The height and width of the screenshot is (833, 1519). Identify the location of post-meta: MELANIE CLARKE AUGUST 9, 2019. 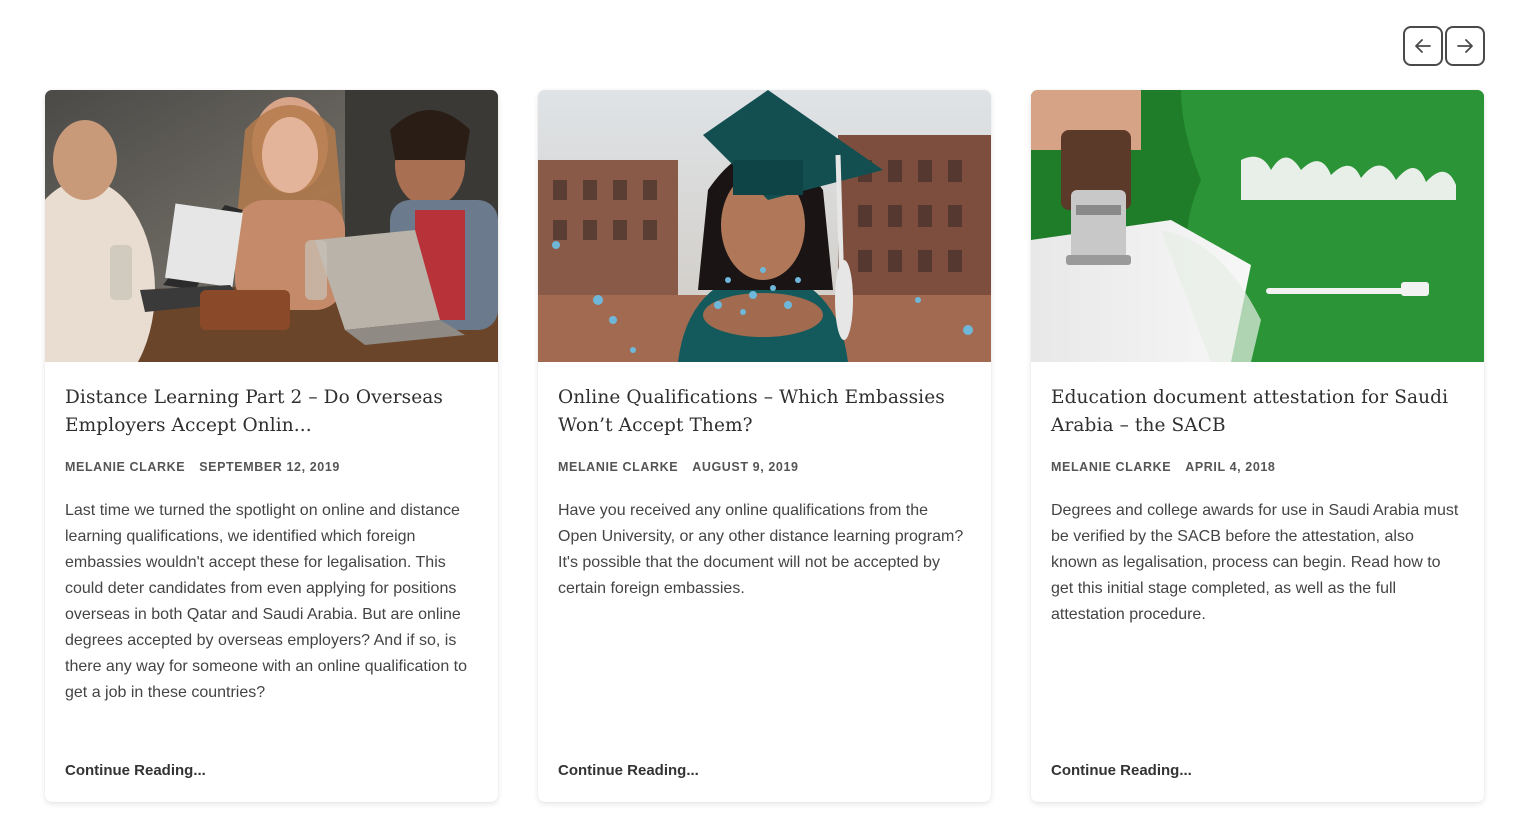
(764, 467).